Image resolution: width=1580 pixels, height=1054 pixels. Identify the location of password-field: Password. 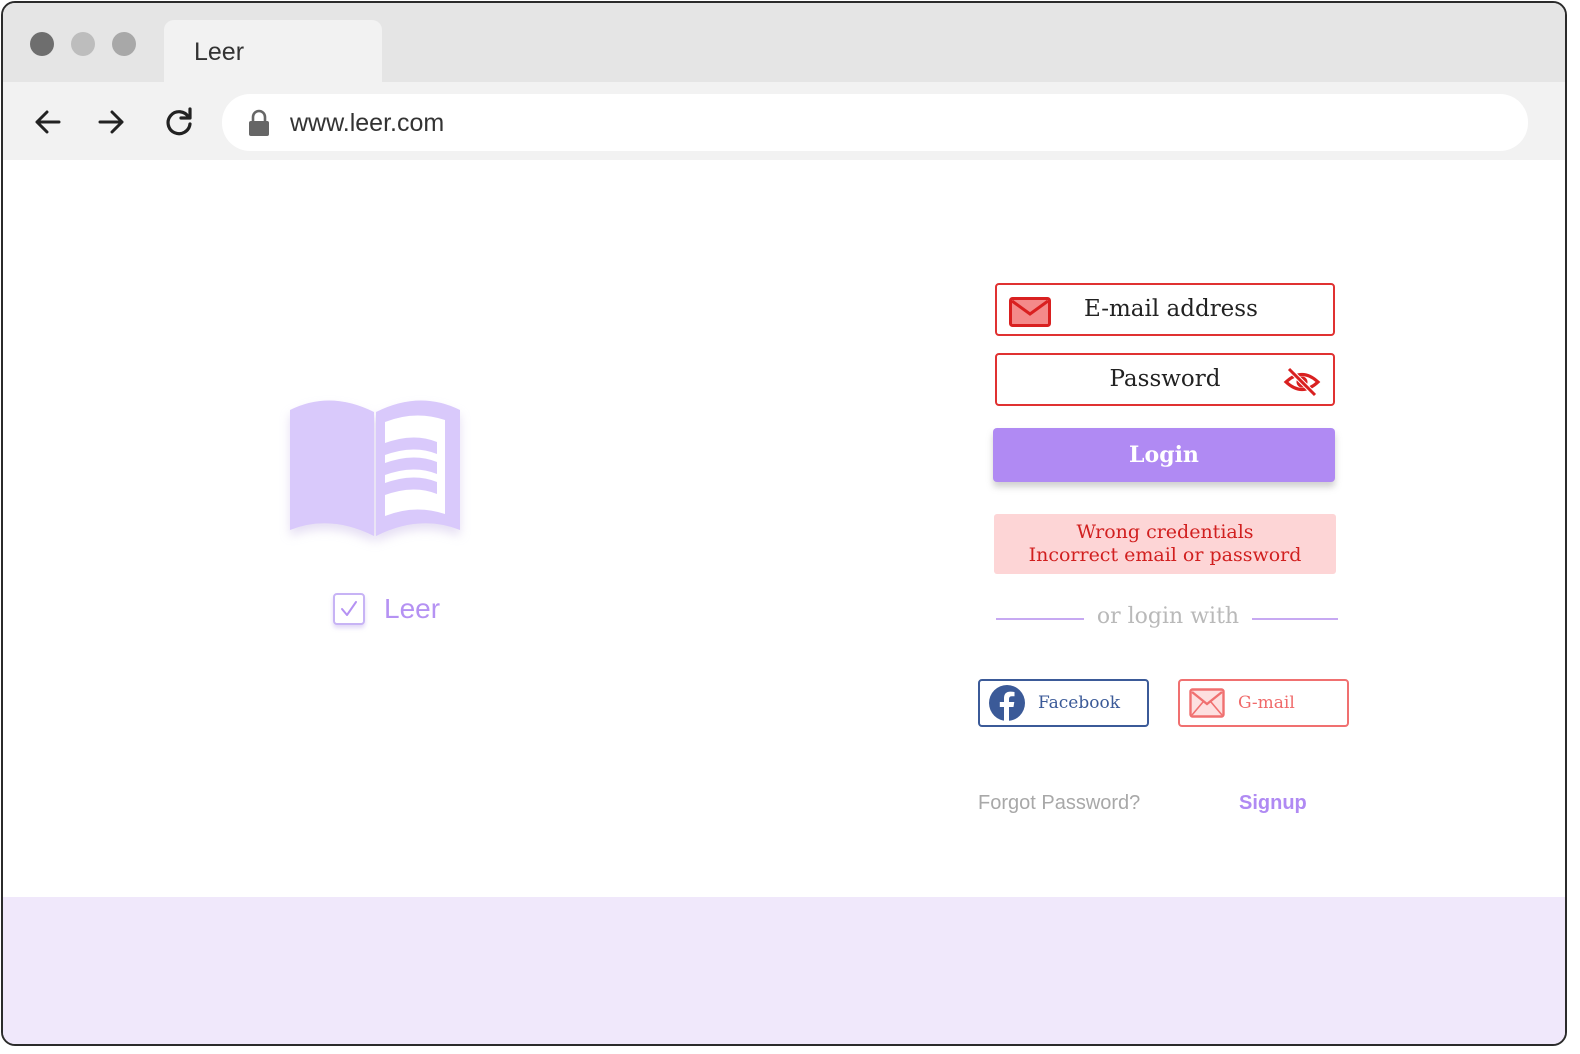
(1165, 379).